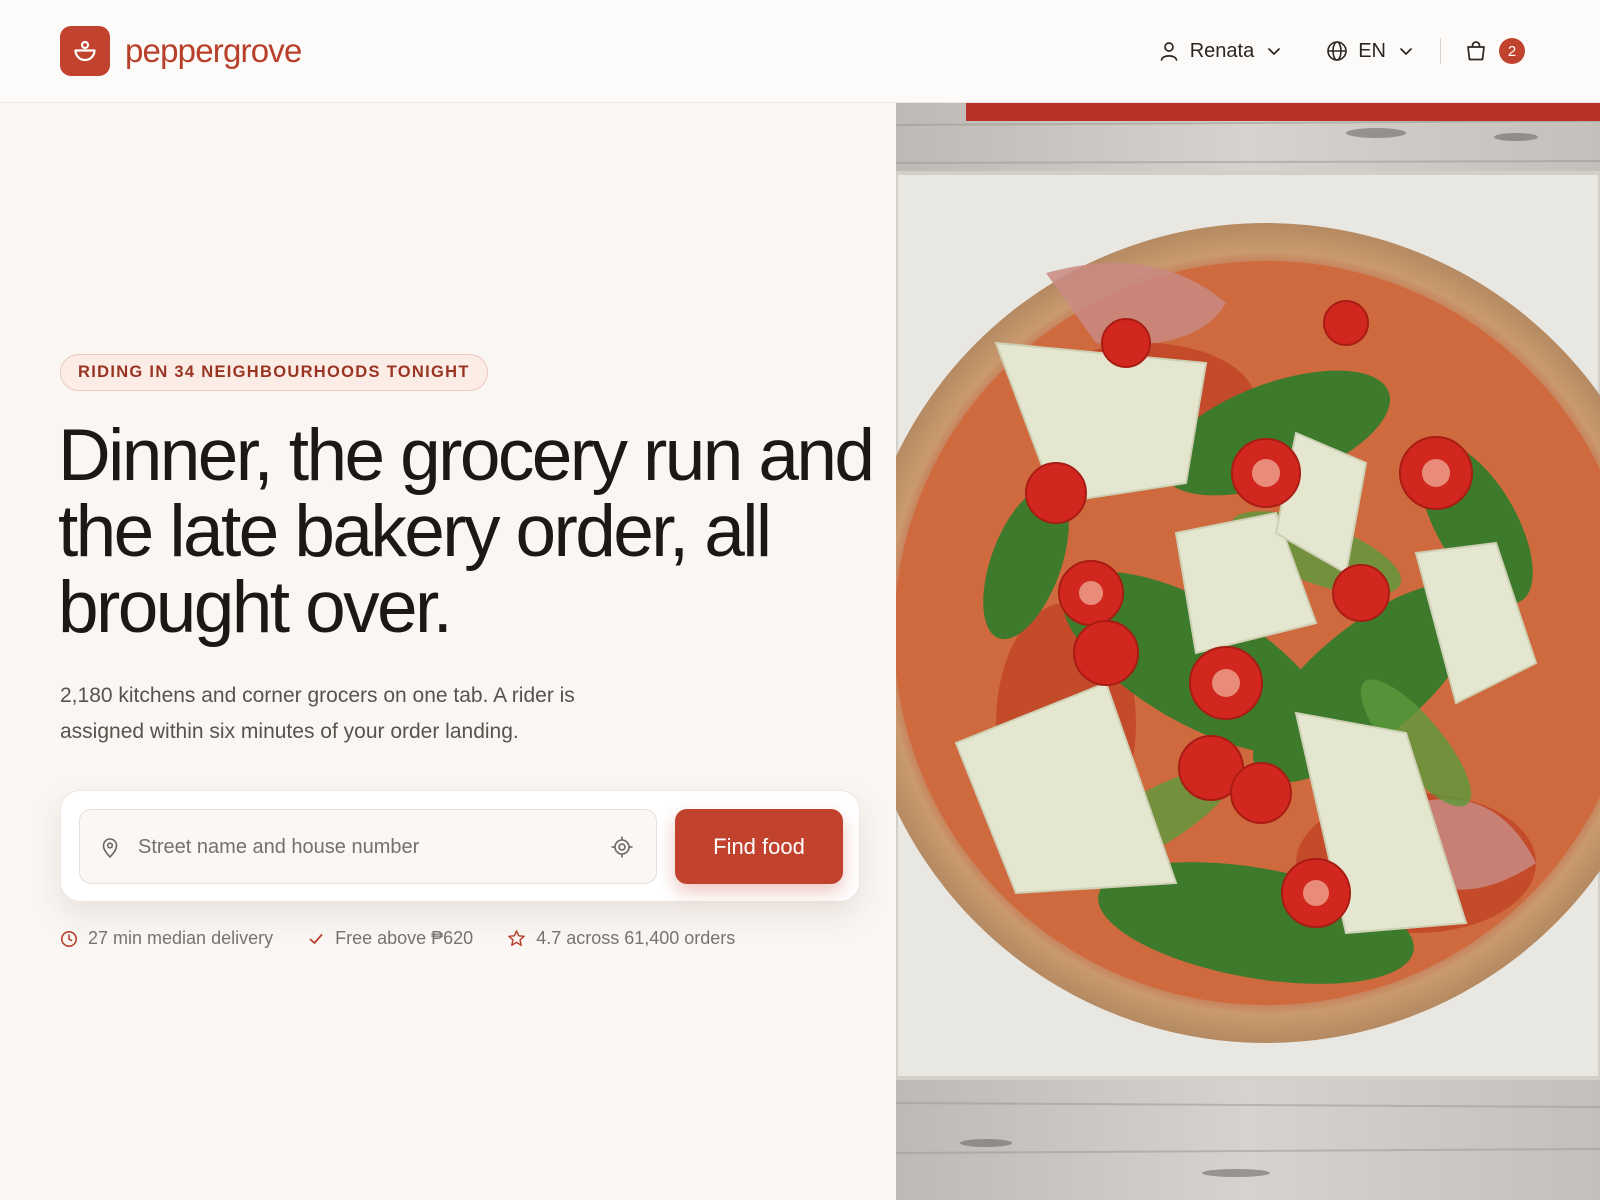 The width and height of the screenshot is (1600, 1200). Describe the element at coordinates (85, 51) in the screenshot. I see `bowl-icon` at that location.